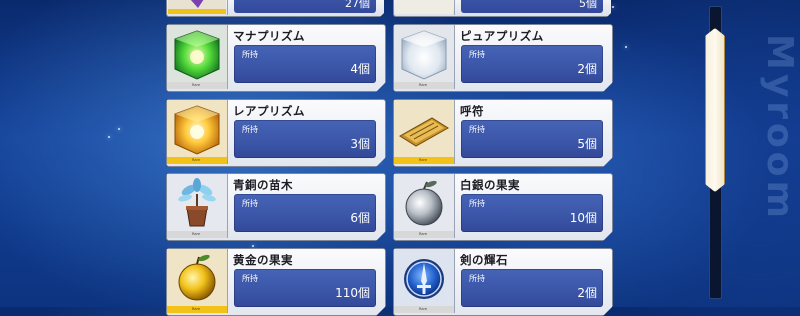  I want to click on item-card-silver-fruit: Rare 白銀の果実 所持 10個, so click(503, 207).